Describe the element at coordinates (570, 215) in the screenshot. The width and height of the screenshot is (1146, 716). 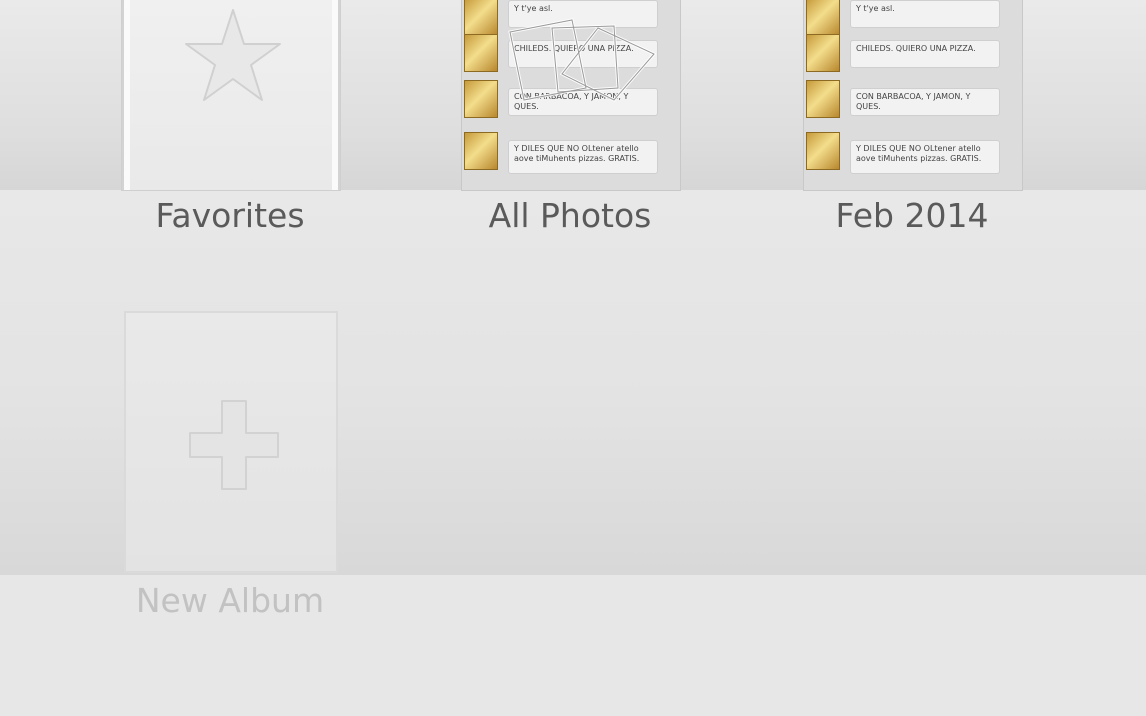
I see `album-label-all-photos: All Photos` at that location.